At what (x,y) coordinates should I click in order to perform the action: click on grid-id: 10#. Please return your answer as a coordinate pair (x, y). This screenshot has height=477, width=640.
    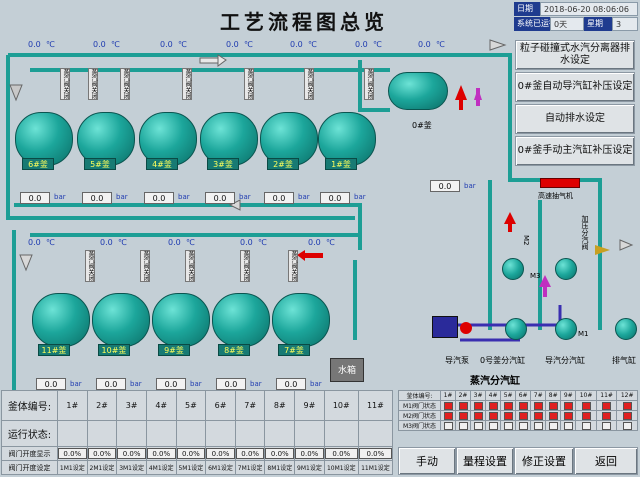
    Looking at the image, I should click on (586, 395).